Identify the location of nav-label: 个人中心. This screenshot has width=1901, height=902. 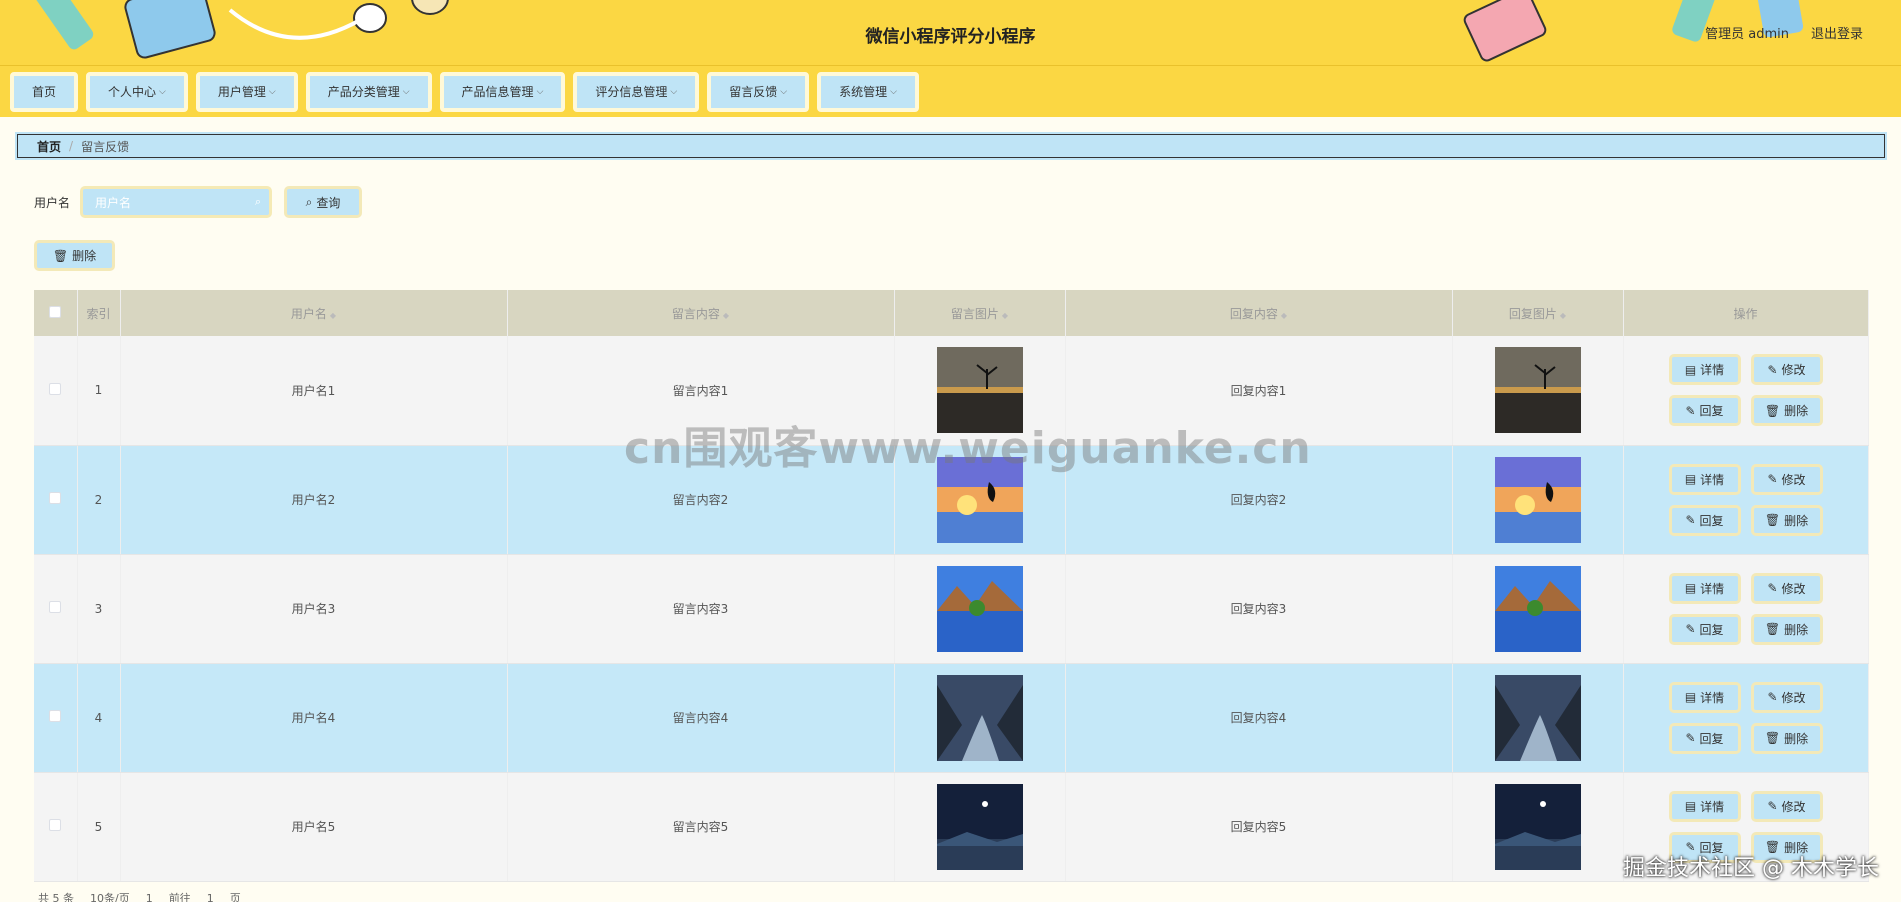
(132, 92).